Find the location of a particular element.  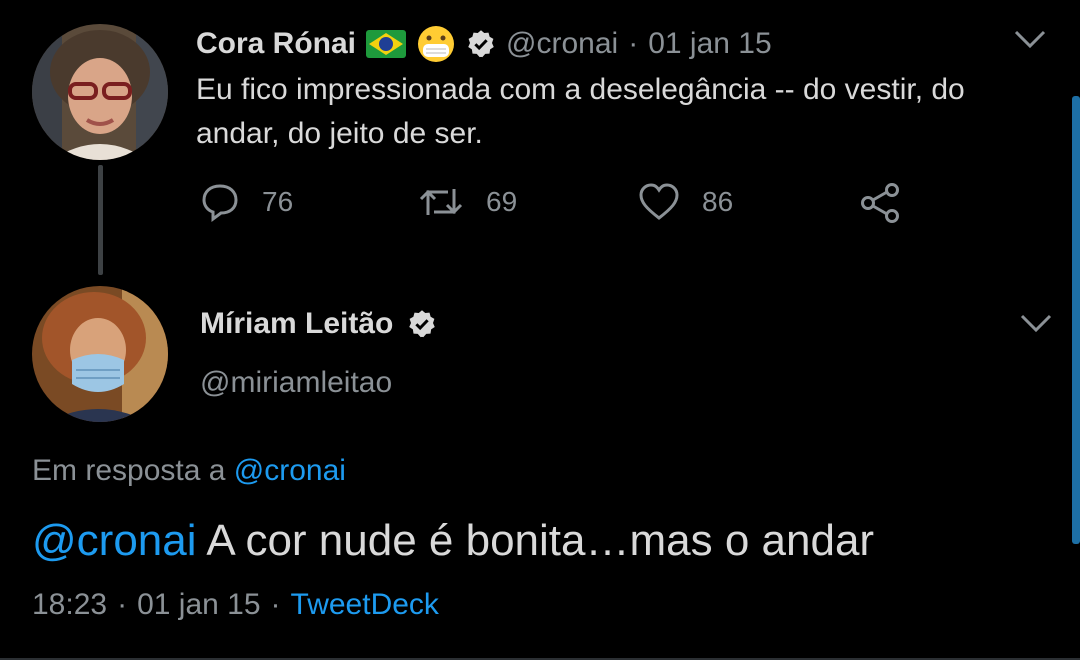

reply-context: Em resposta a @cronai is located at coordinates (189, 471).